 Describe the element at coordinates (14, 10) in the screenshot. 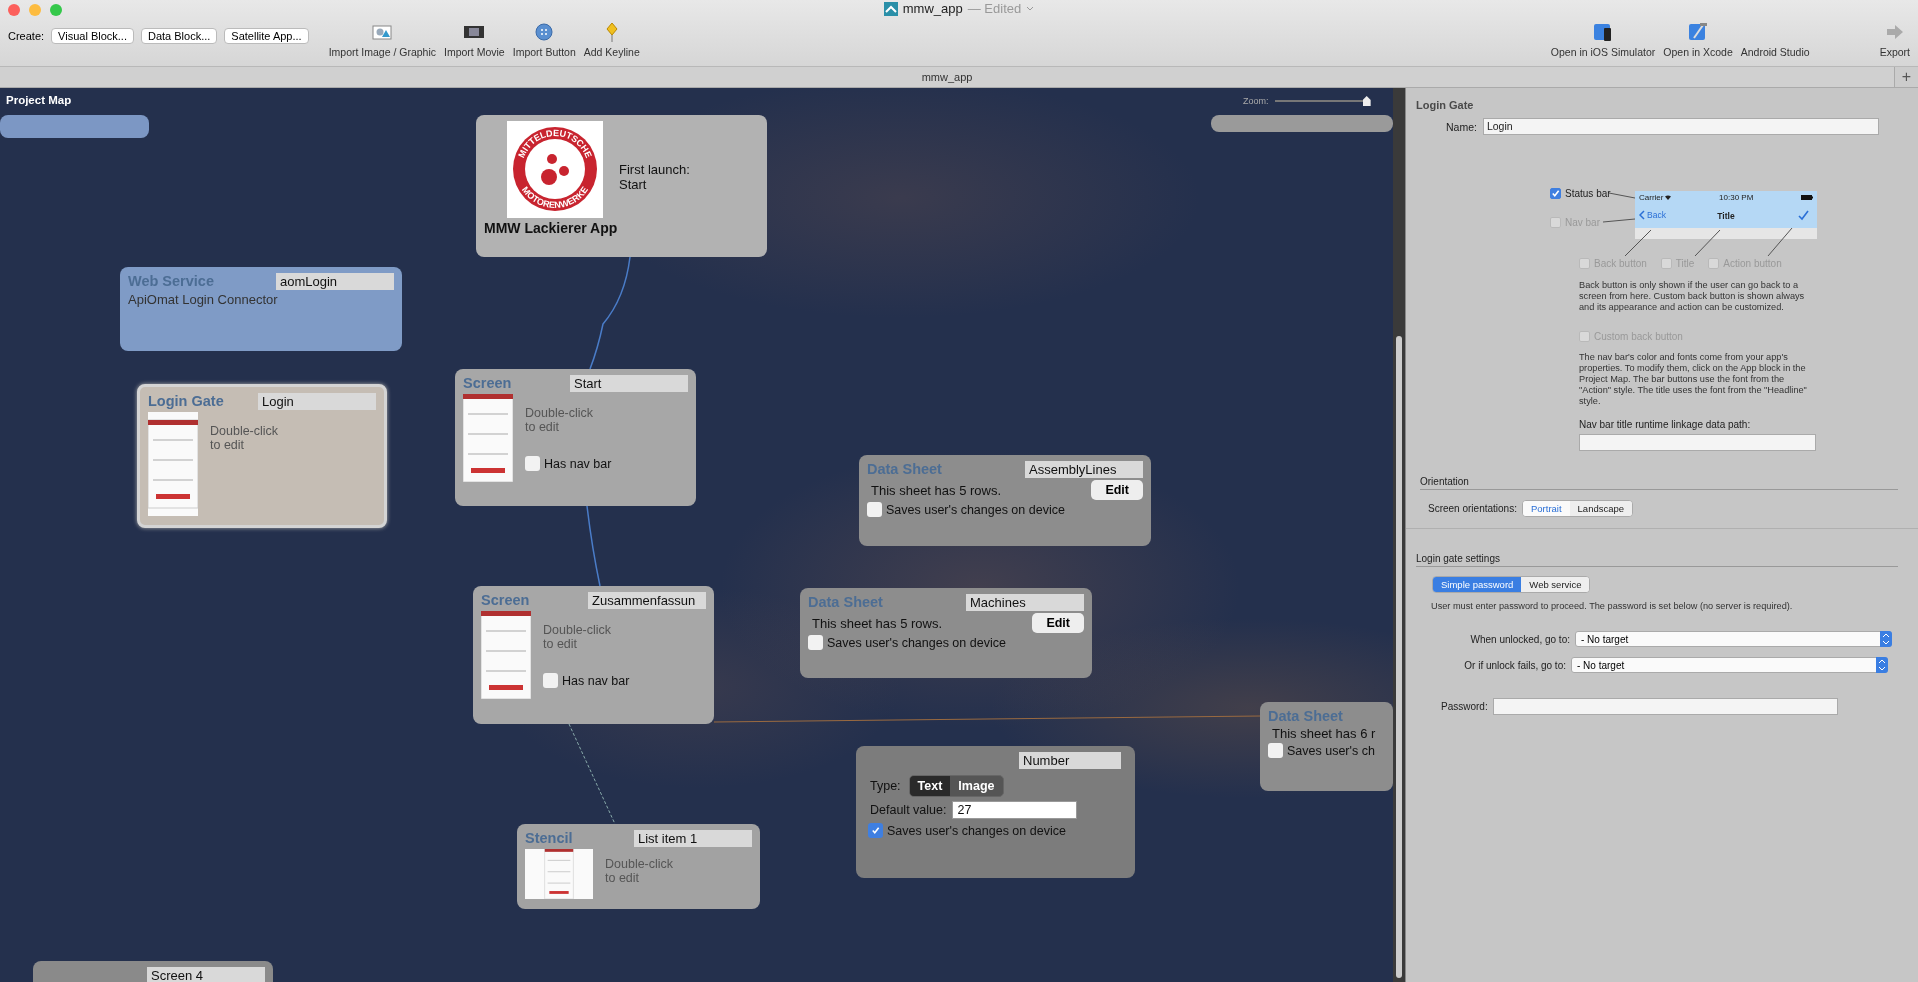

I see `close-icon` at that location.